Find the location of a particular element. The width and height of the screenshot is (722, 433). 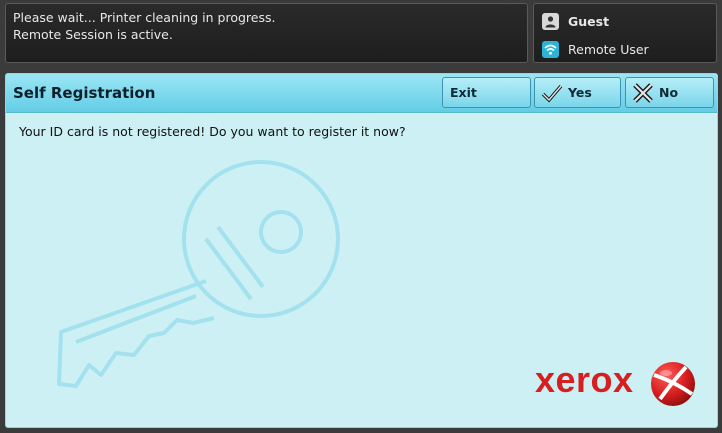

no-button-label: No is located at coordinates (669, 92).